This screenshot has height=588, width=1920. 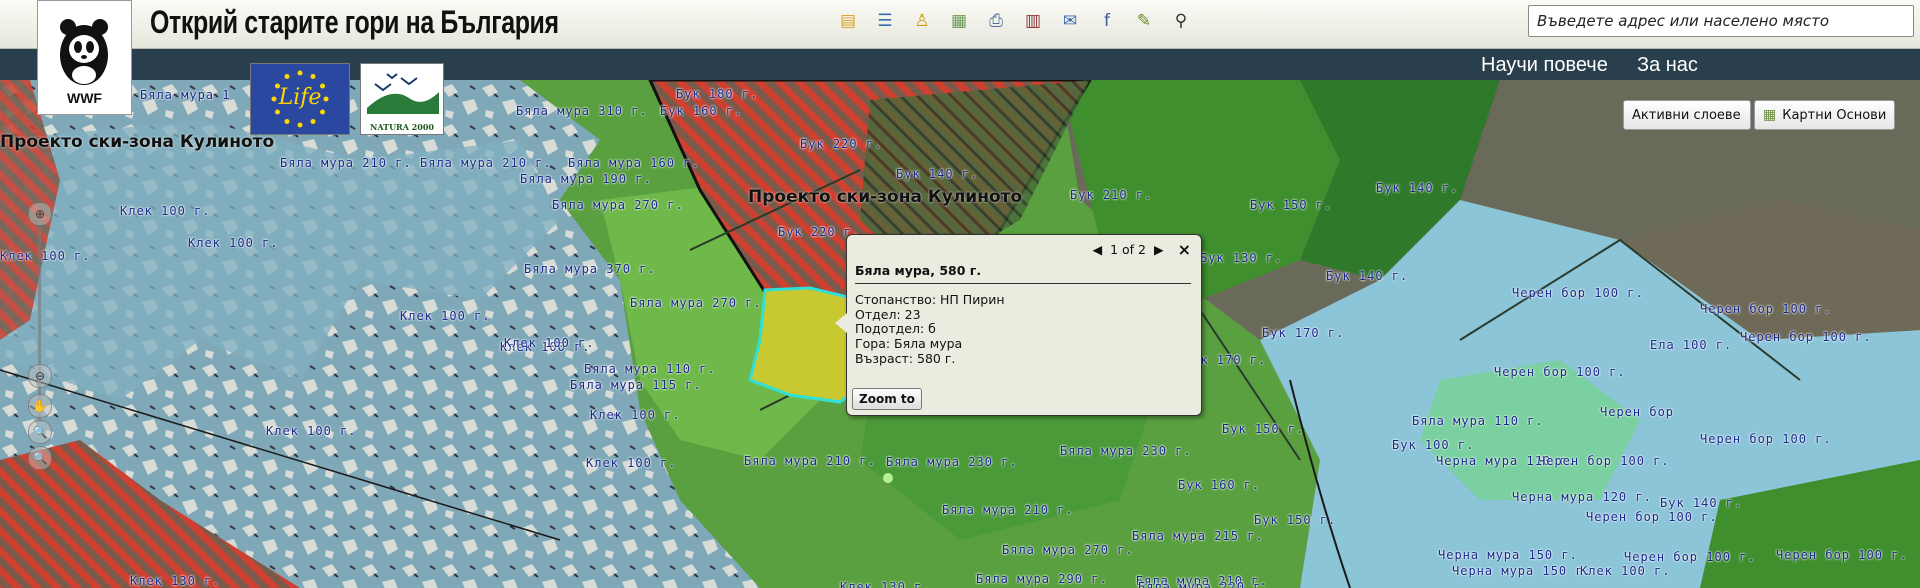 What do you see at coordinates (1184, 249) in the screenshot?
I see `close-icon: ×` at bounding box center [1184, 249].